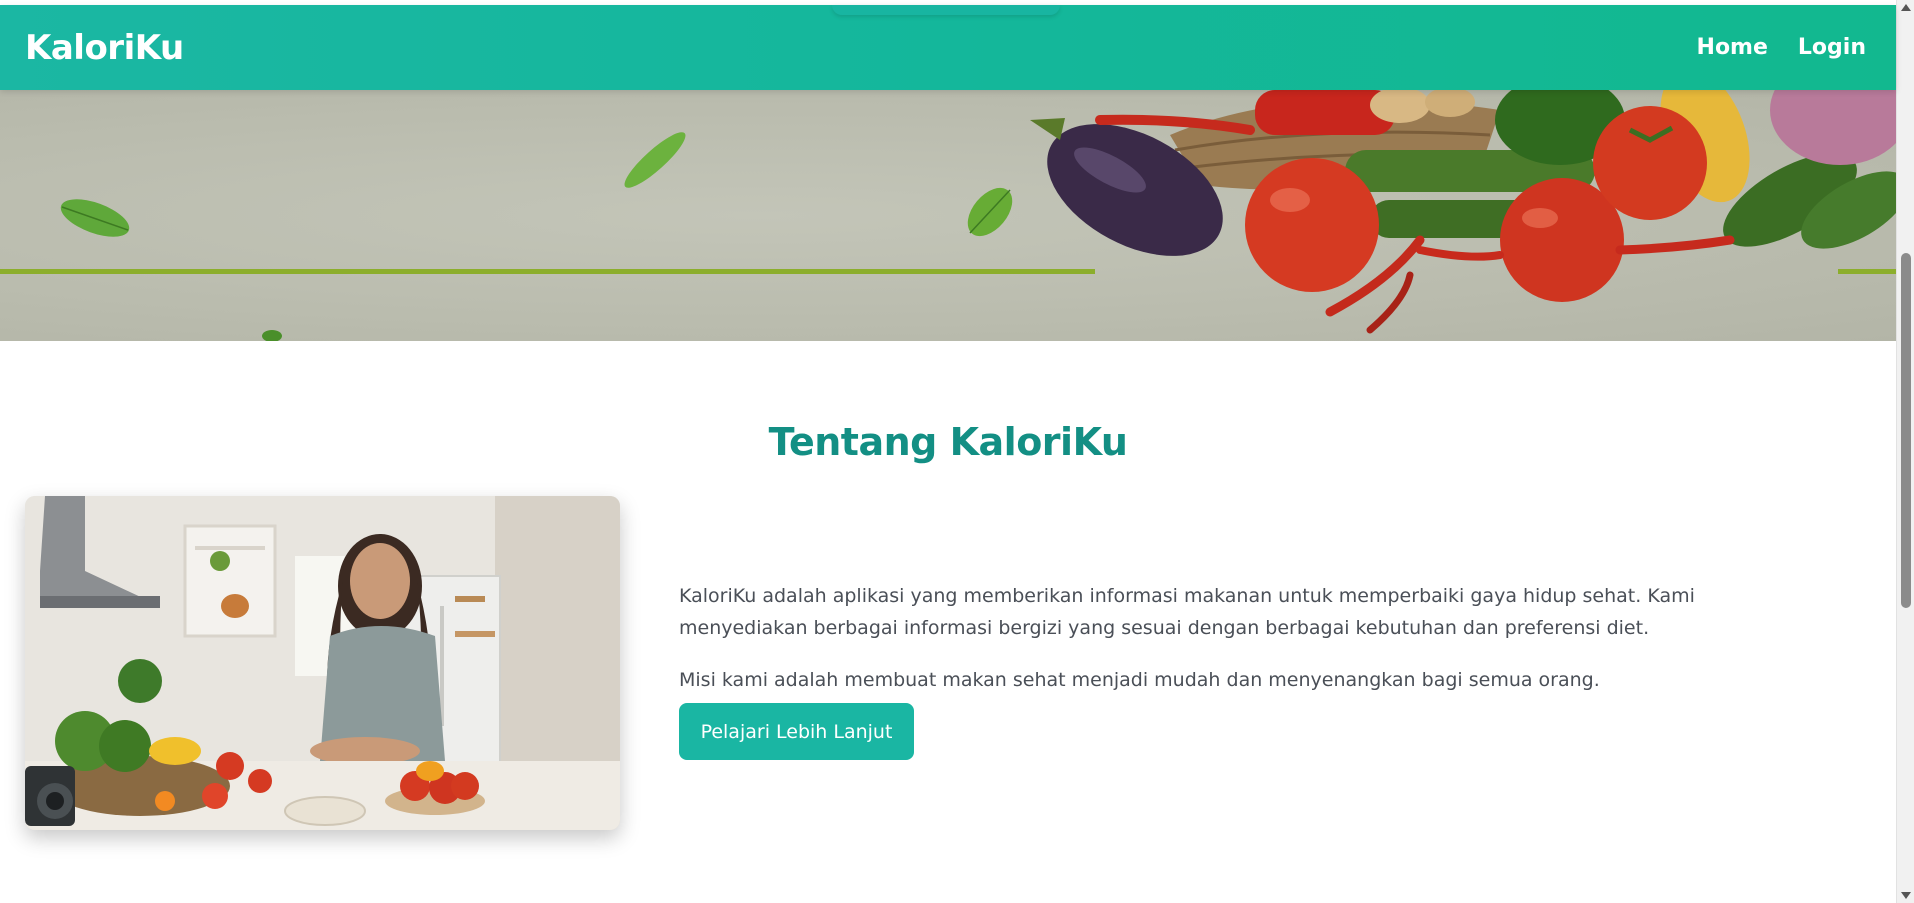  Describe the element at coordinates (1906, 7) in the screenshot. I see `scroll-up-arrow-icon` at that location.